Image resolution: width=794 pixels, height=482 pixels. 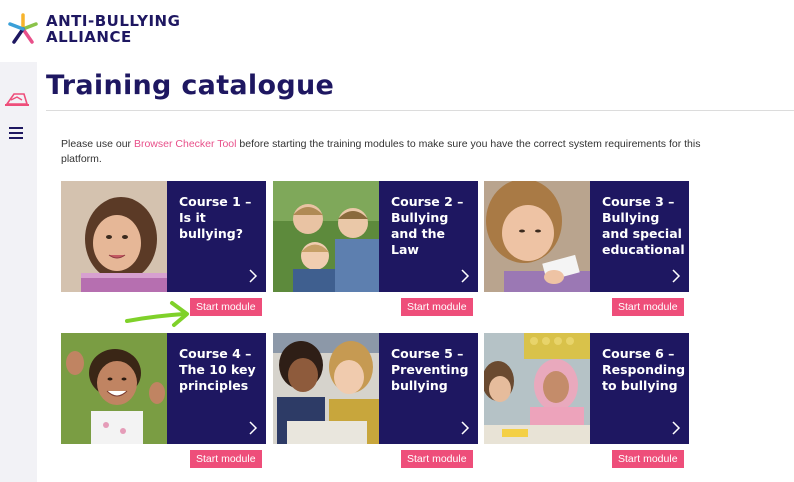 I want to click on course-card-6: Course 6 – Responding to bullying, so click(x=586, y=388).